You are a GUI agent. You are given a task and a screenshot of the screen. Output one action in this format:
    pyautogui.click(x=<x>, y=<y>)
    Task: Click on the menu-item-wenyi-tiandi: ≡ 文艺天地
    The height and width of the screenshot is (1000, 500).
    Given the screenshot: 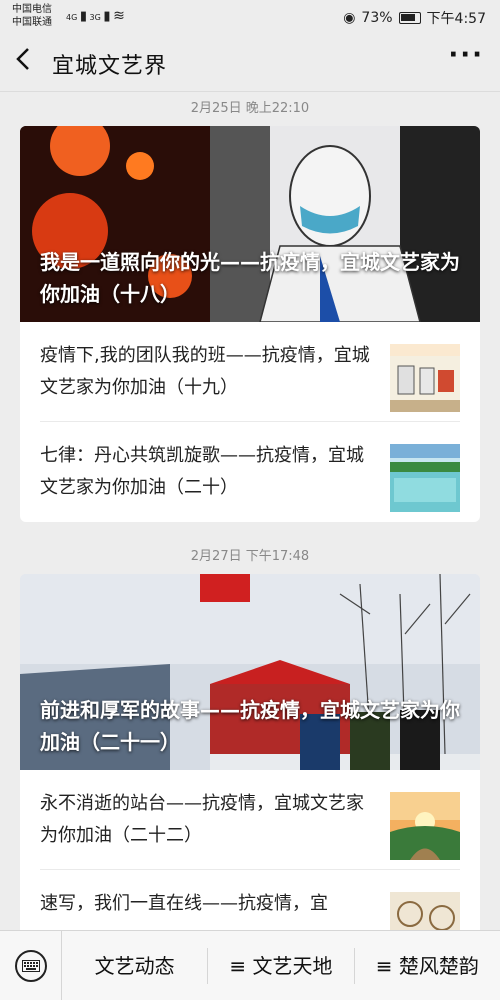 What is the action you would take?
    pyautogui.click(x=281, y=965)
    